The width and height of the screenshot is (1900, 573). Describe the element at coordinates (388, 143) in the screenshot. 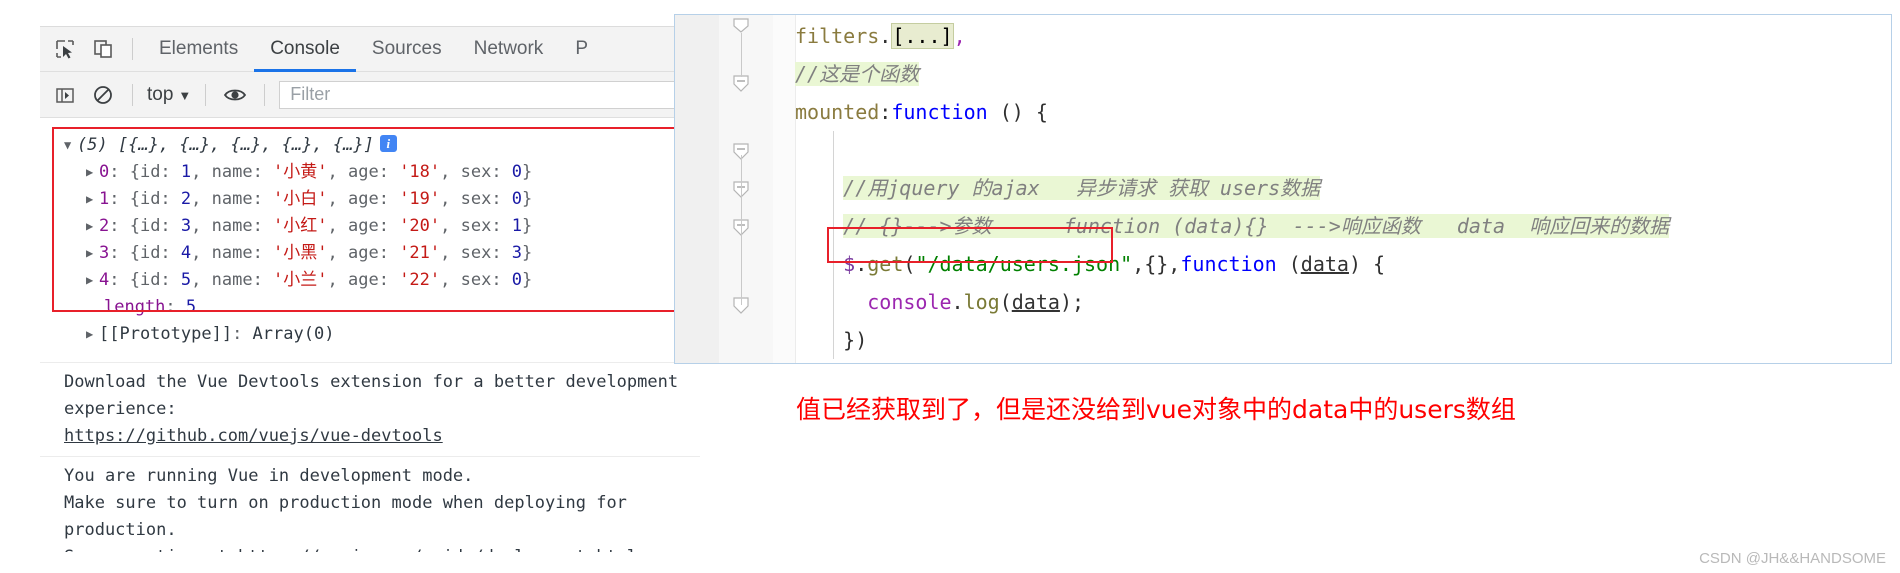

I see `info-icon: i` at that location.